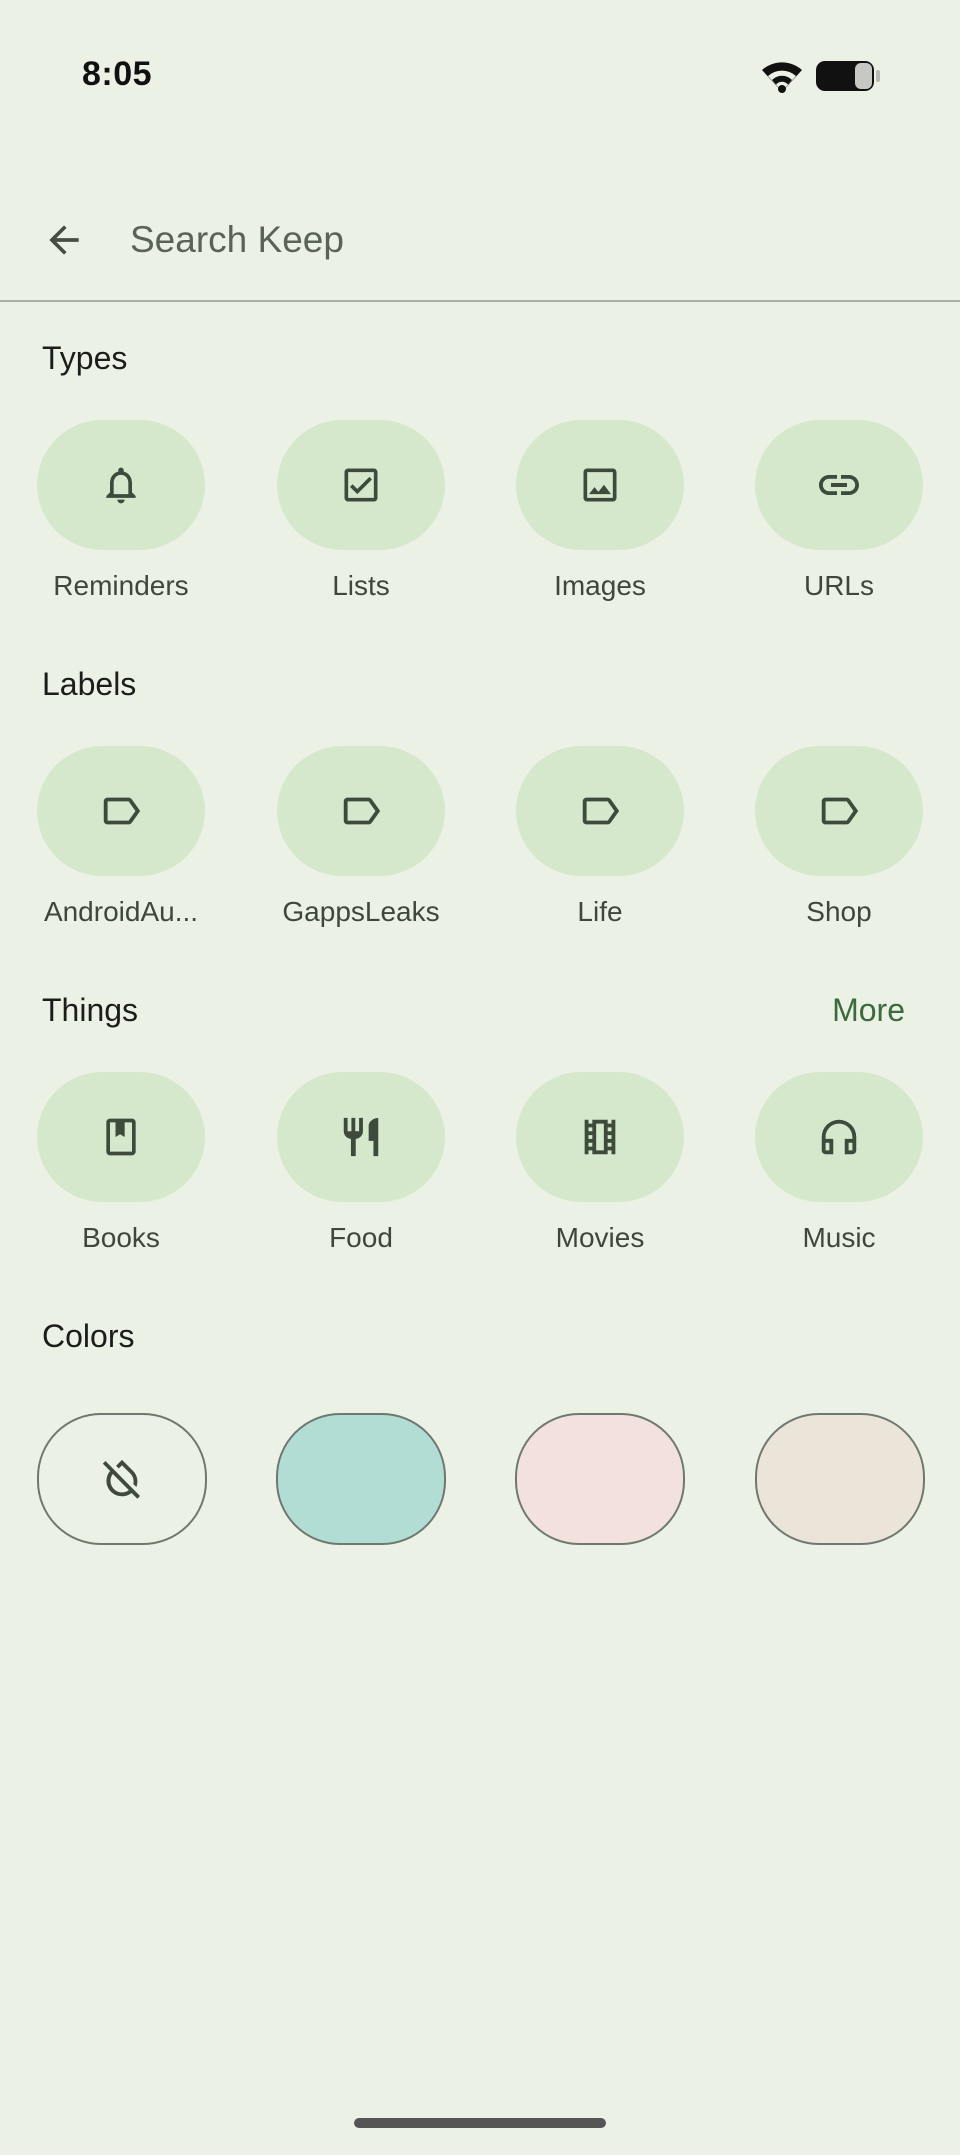 This screenshot has width=960, height=2155. I want to click on thing-music-chip, so click(839, 1137).